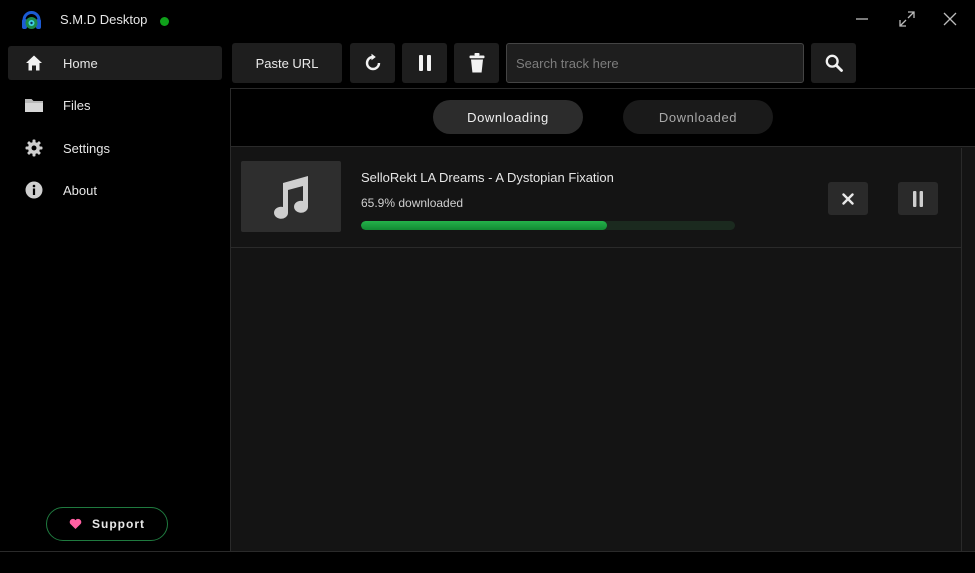 Image resolution: width=975 pixels, height=573 pixels. What do you see at coordinates (115, 105) in the screenshot?
I see `sidebar-item-files: Files` at bounding box center [115, 105].